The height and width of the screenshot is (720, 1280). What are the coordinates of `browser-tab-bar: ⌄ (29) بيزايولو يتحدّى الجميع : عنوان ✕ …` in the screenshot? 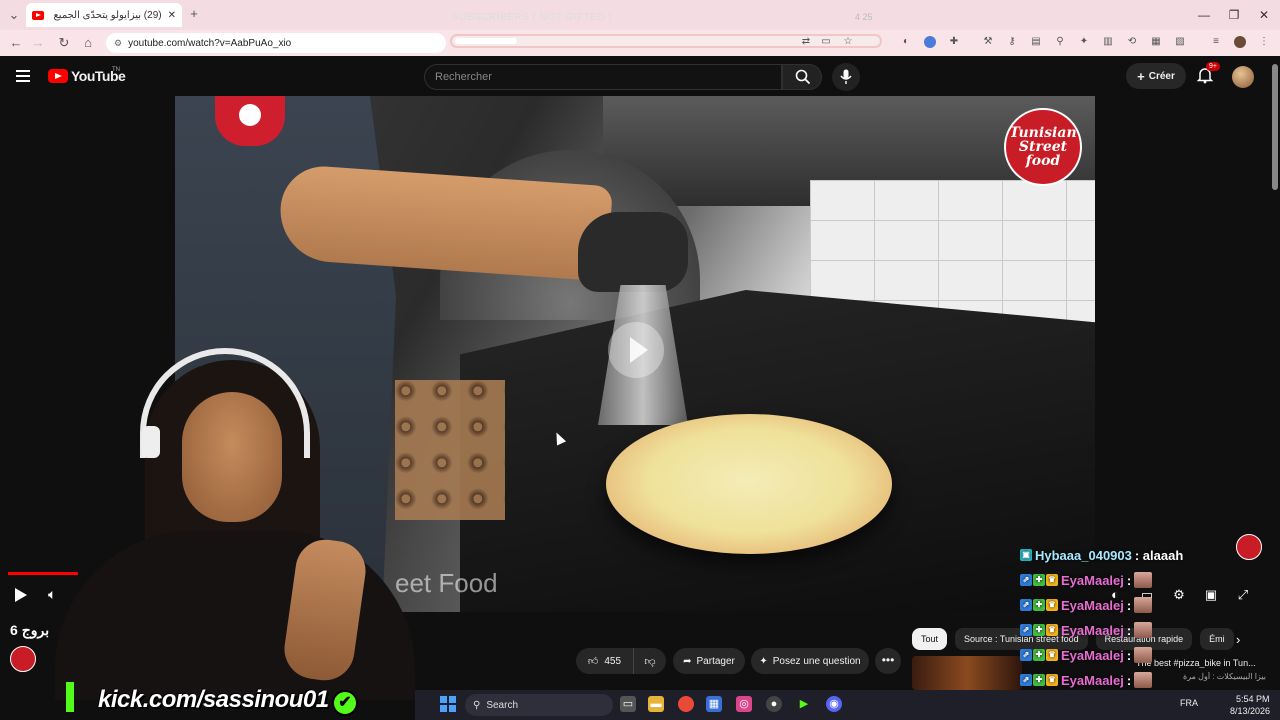 It's located at (640, 15).